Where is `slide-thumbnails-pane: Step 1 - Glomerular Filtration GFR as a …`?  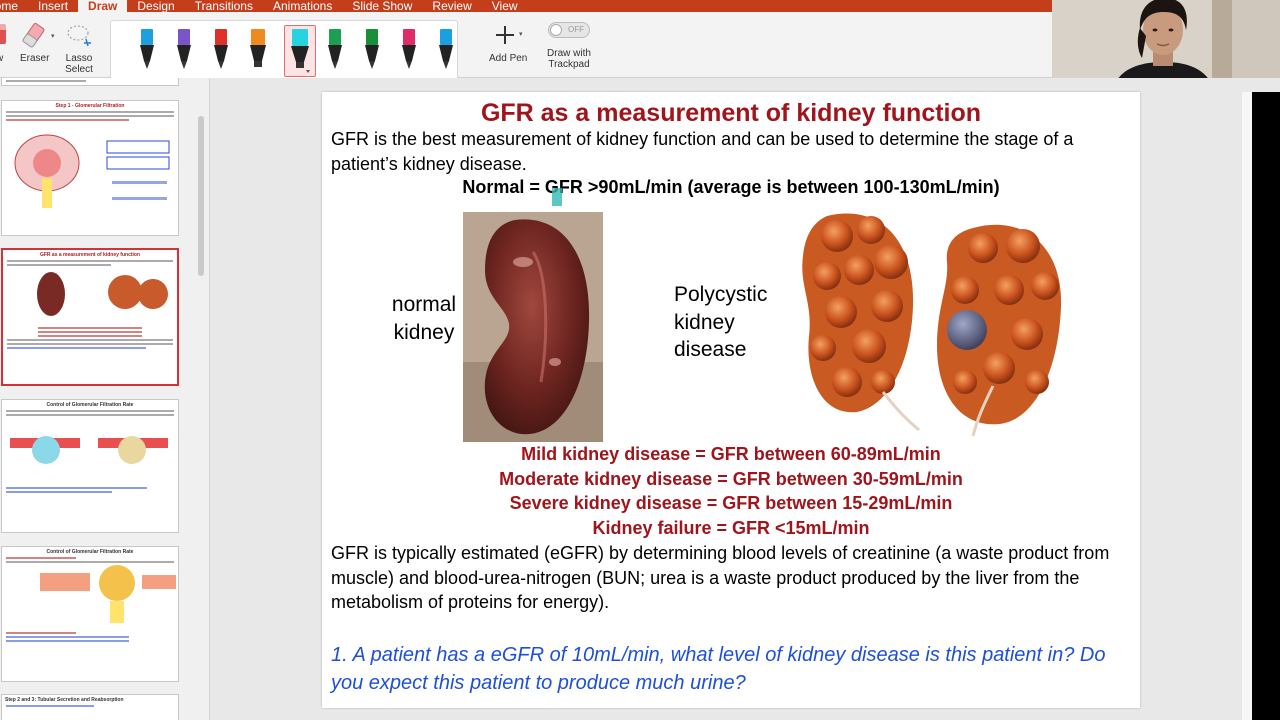 slide-thumbnails-pane: Step 1 - Glomerular Filtration GFR as a … is located at coordinates (105, 399).